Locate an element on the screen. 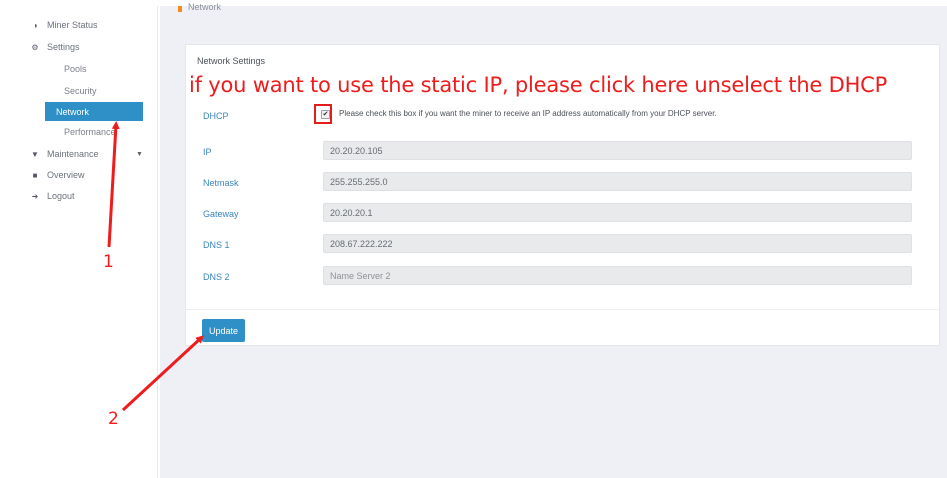 This screenshot has height=478, width=947. sidebar-subitem-pools: Pools is located at coordinates (75, 68).